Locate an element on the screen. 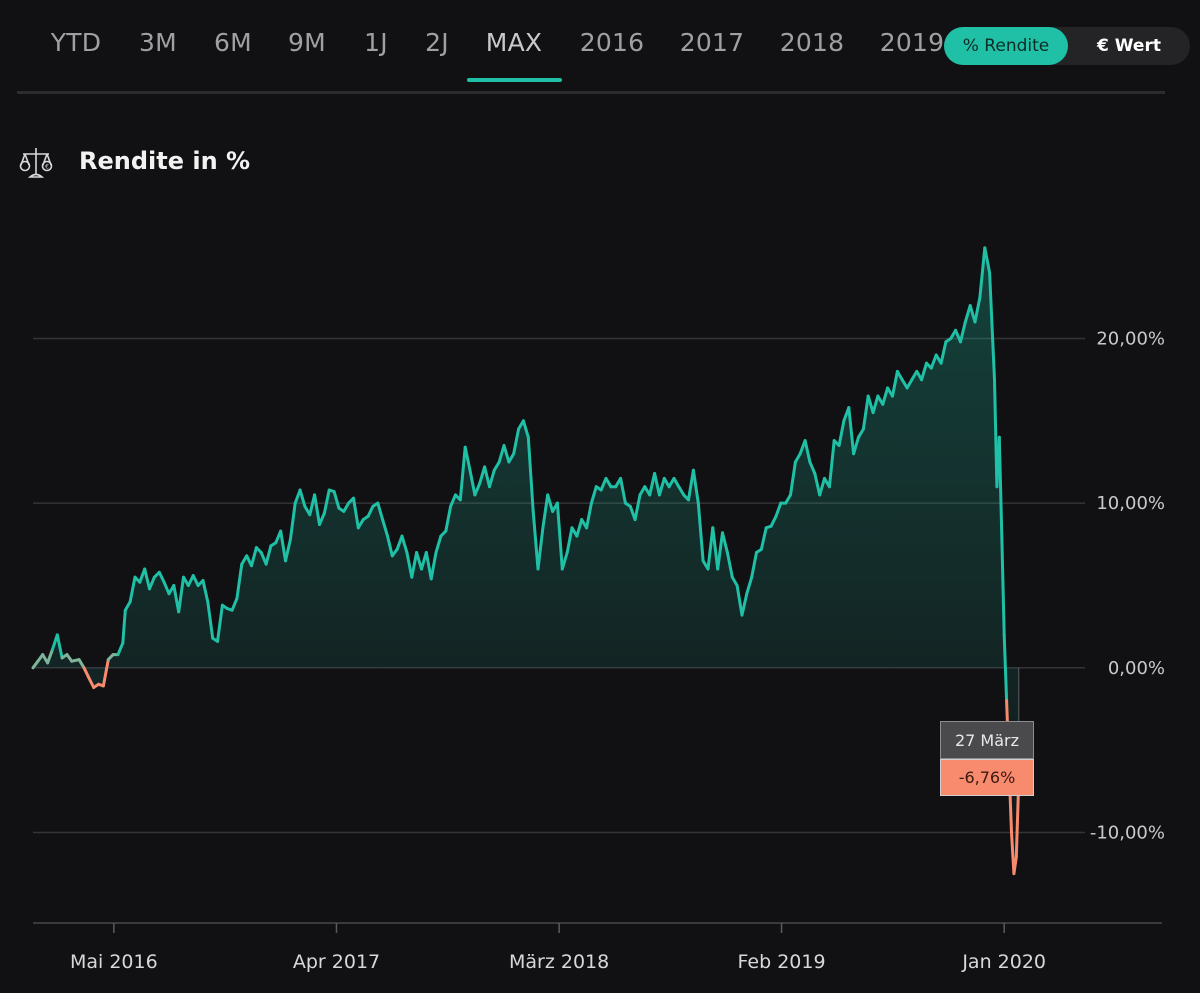 The height and width of the screenshot is (993, 1200). return-line-segment is located at coordinates (1005, 668).